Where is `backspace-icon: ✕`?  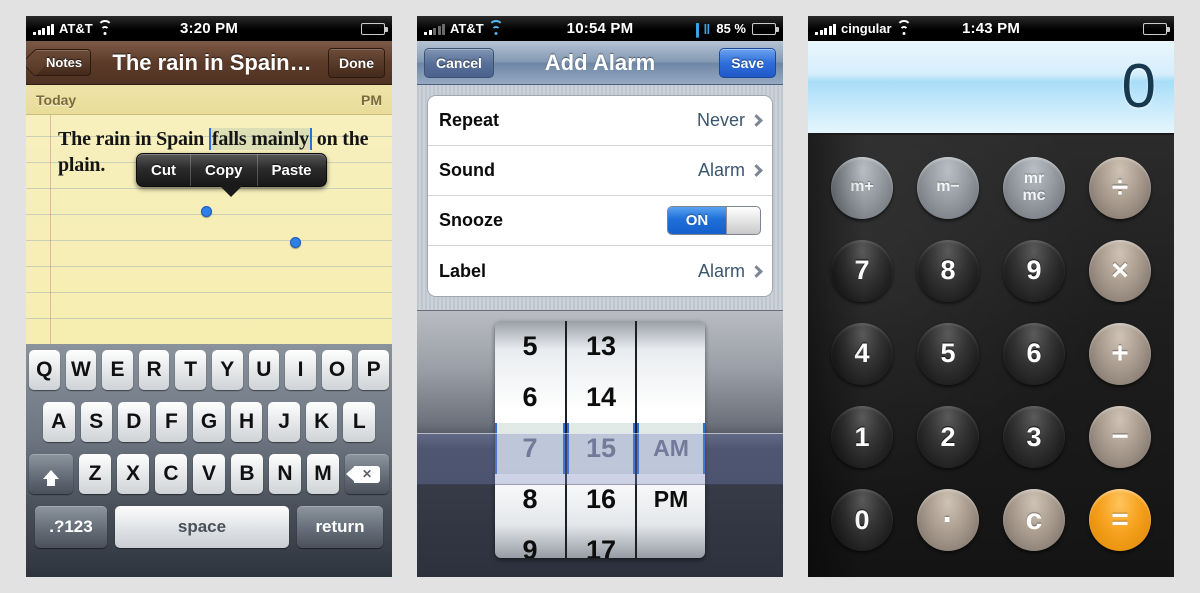 backspace-icon: ✕ is located at coordinates (363, 474).